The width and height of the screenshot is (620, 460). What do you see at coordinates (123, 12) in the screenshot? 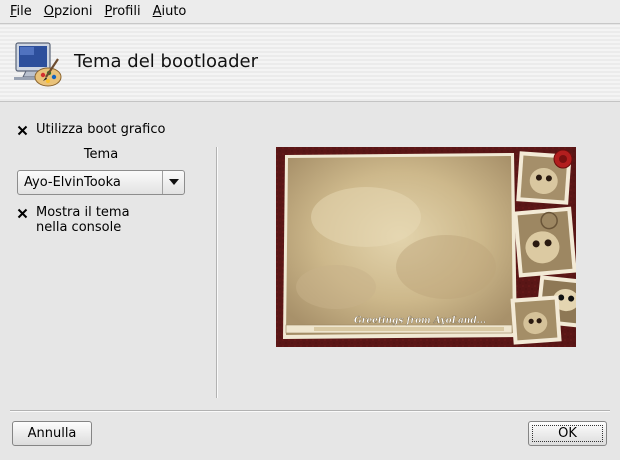
I see `menu-profili: Profili` at bounding box center [123, 12].